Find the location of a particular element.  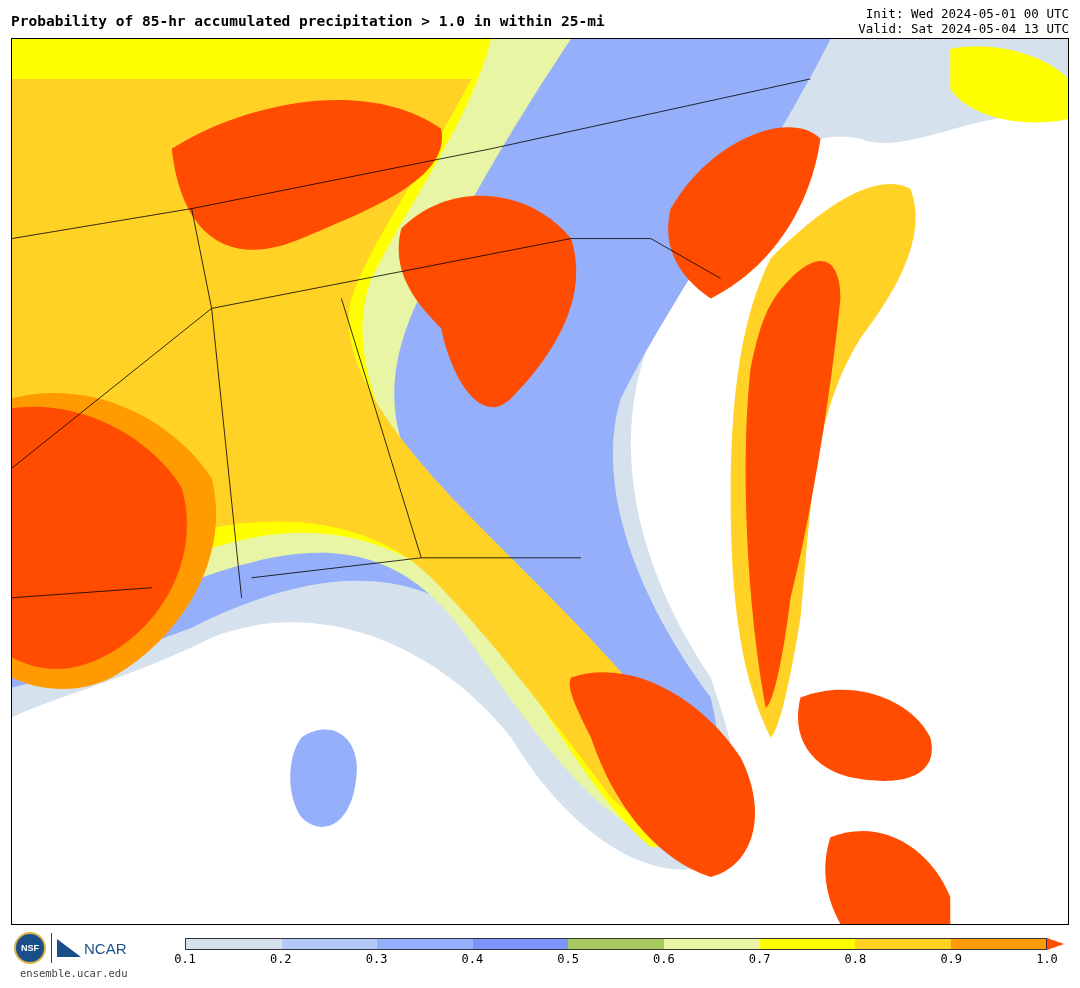

nsf-logo: NSF is located at coordinates (30, 948).